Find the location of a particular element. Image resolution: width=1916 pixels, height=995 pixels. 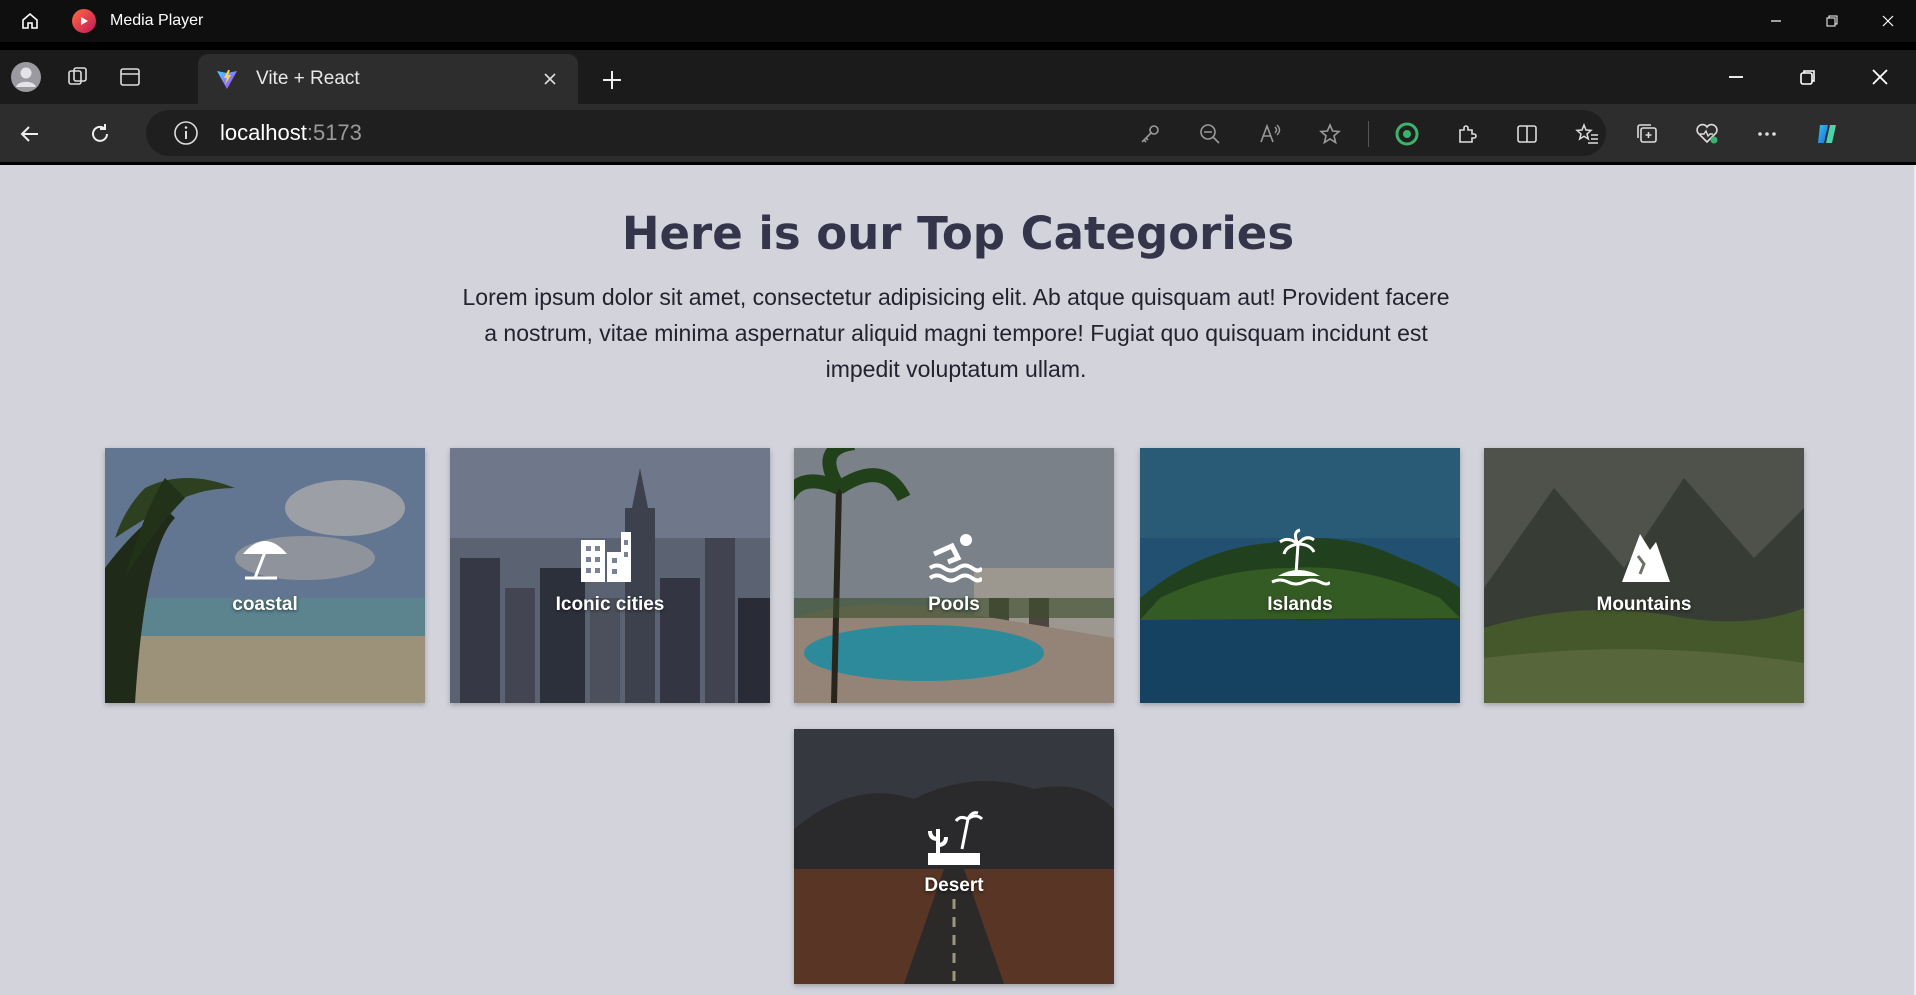

read-aloud-icon is located at coordinates (1270, 133).